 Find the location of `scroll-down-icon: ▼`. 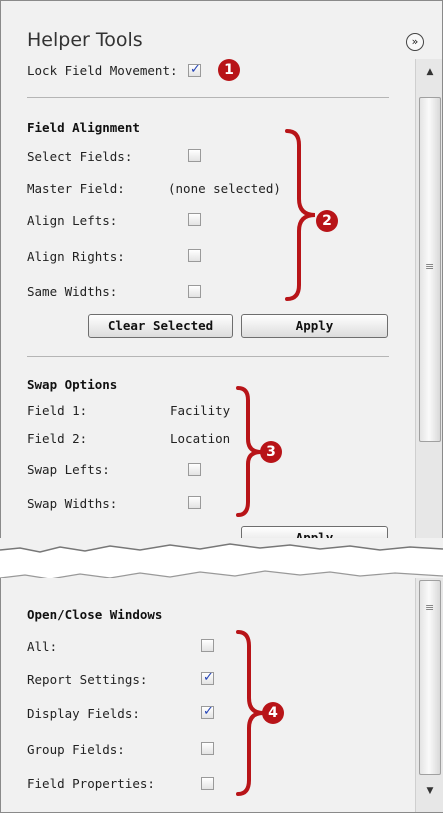

scroll-down-icon: ▼ is located at coordinates (430, 791).